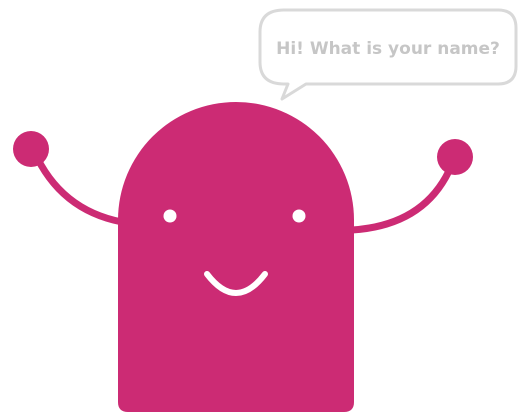 The height and width of the screenshot is (419, 518). Describe the element at coordinates (299, 216) in the screenshot. I see `right-eye` at that location.